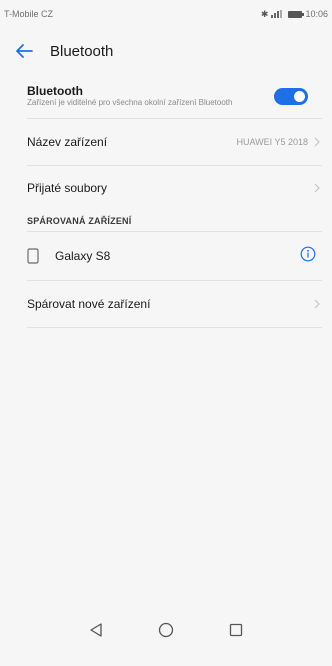 The height and width of the screenshot is (666, 332). I want to click on recents-square-icon, so click(236, 630).